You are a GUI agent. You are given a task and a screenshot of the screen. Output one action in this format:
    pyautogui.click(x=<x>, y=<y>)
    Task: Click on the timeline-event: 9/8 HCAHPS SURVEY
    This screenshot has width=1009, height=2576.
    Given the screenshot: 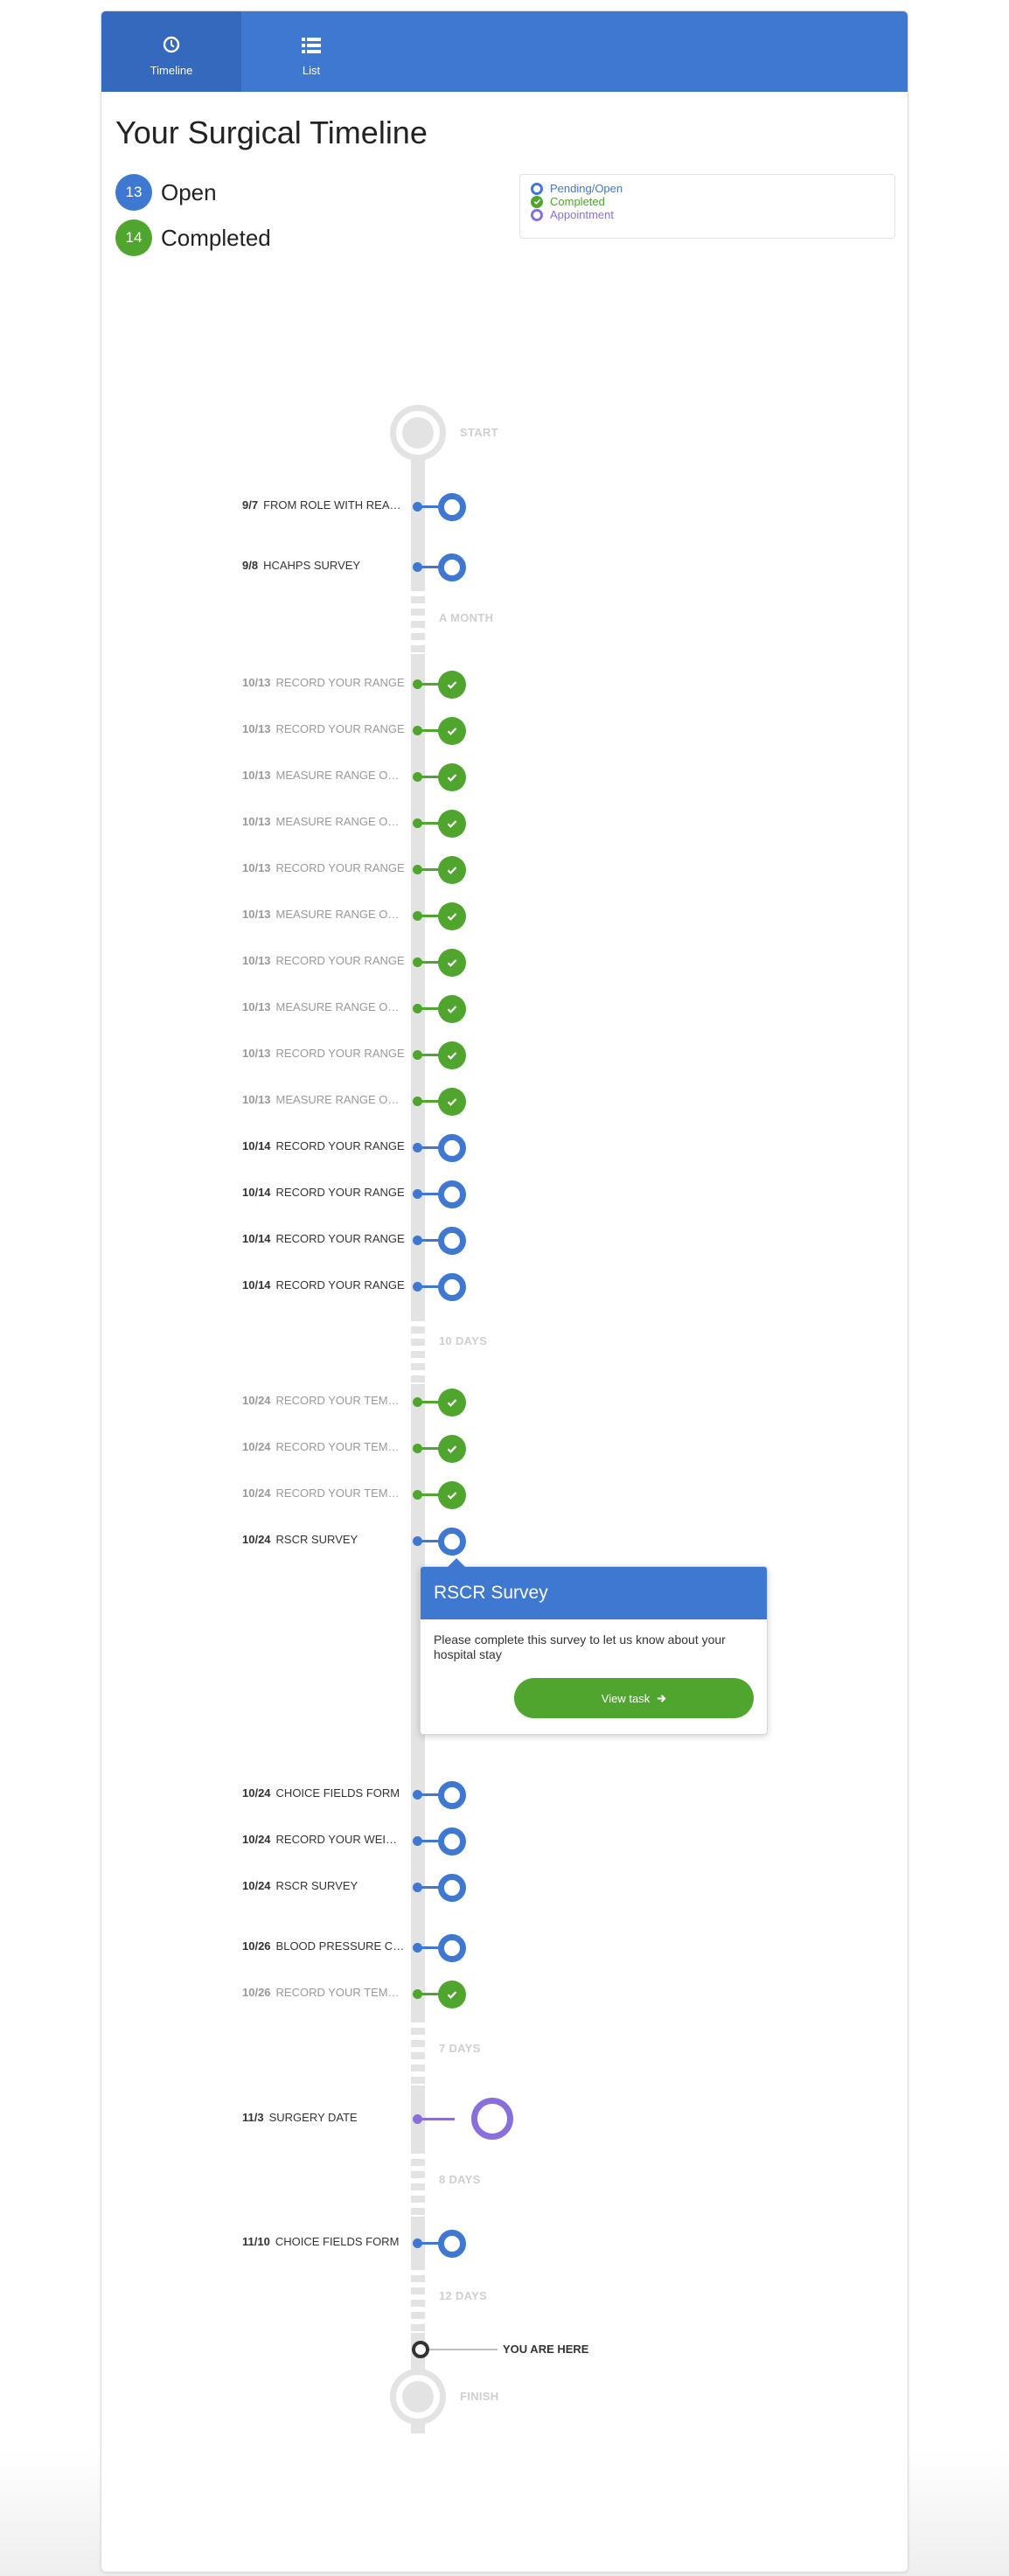 What is the action you would take?
    pyautogui.click(x=504, y=566)
    